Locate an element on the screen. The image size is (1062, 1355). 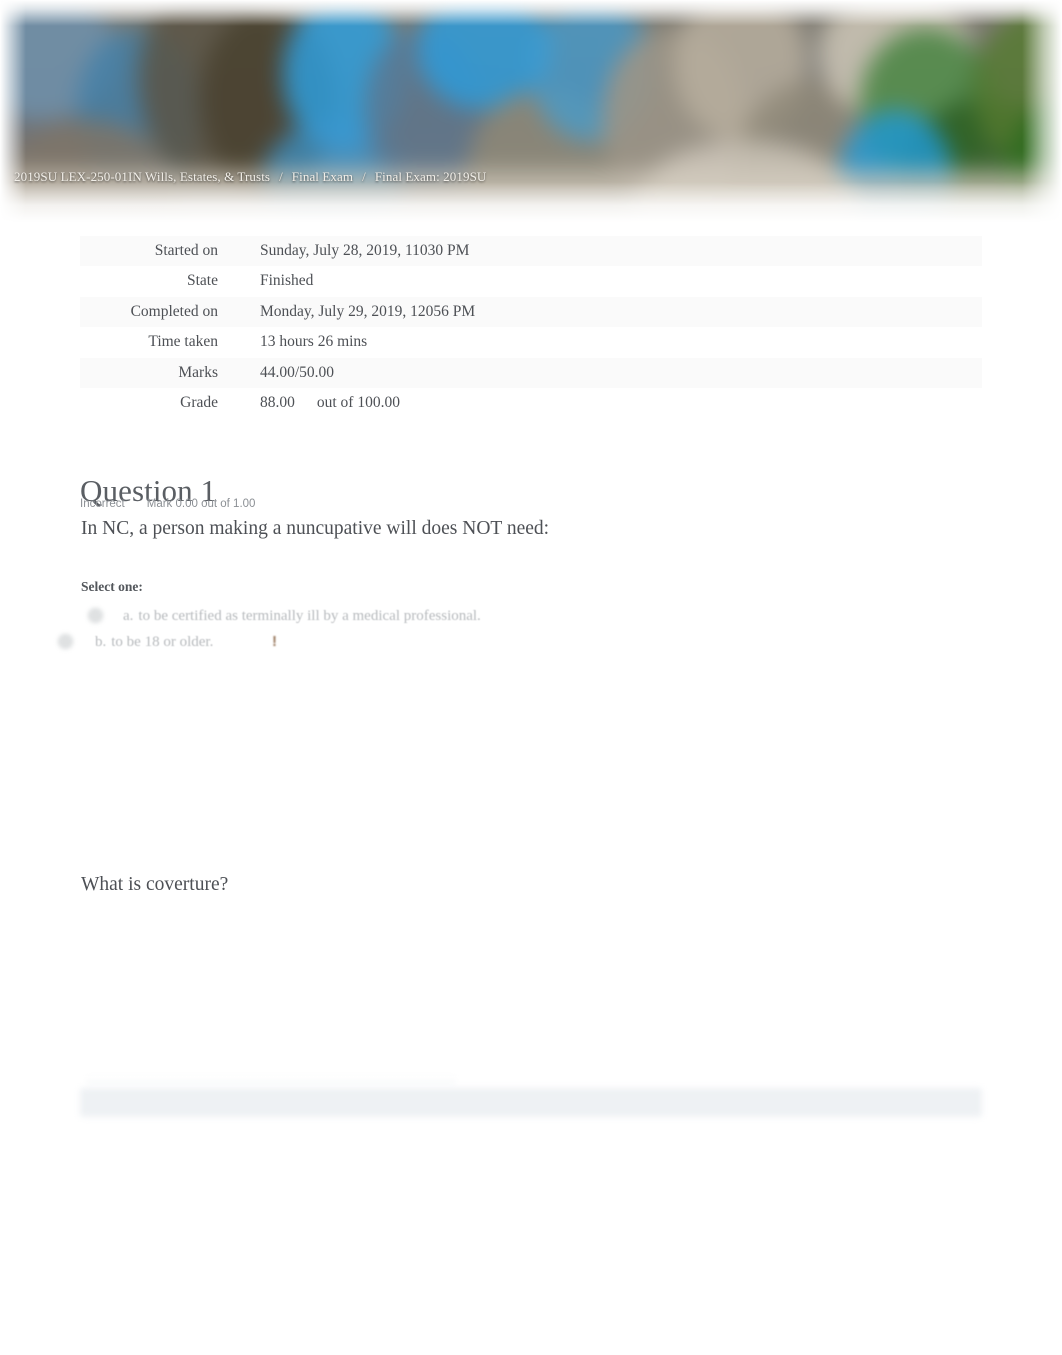
summary-value-started-on: Sunday, July 28, 2019, 11030 PM is located at coordinates (607, 251).